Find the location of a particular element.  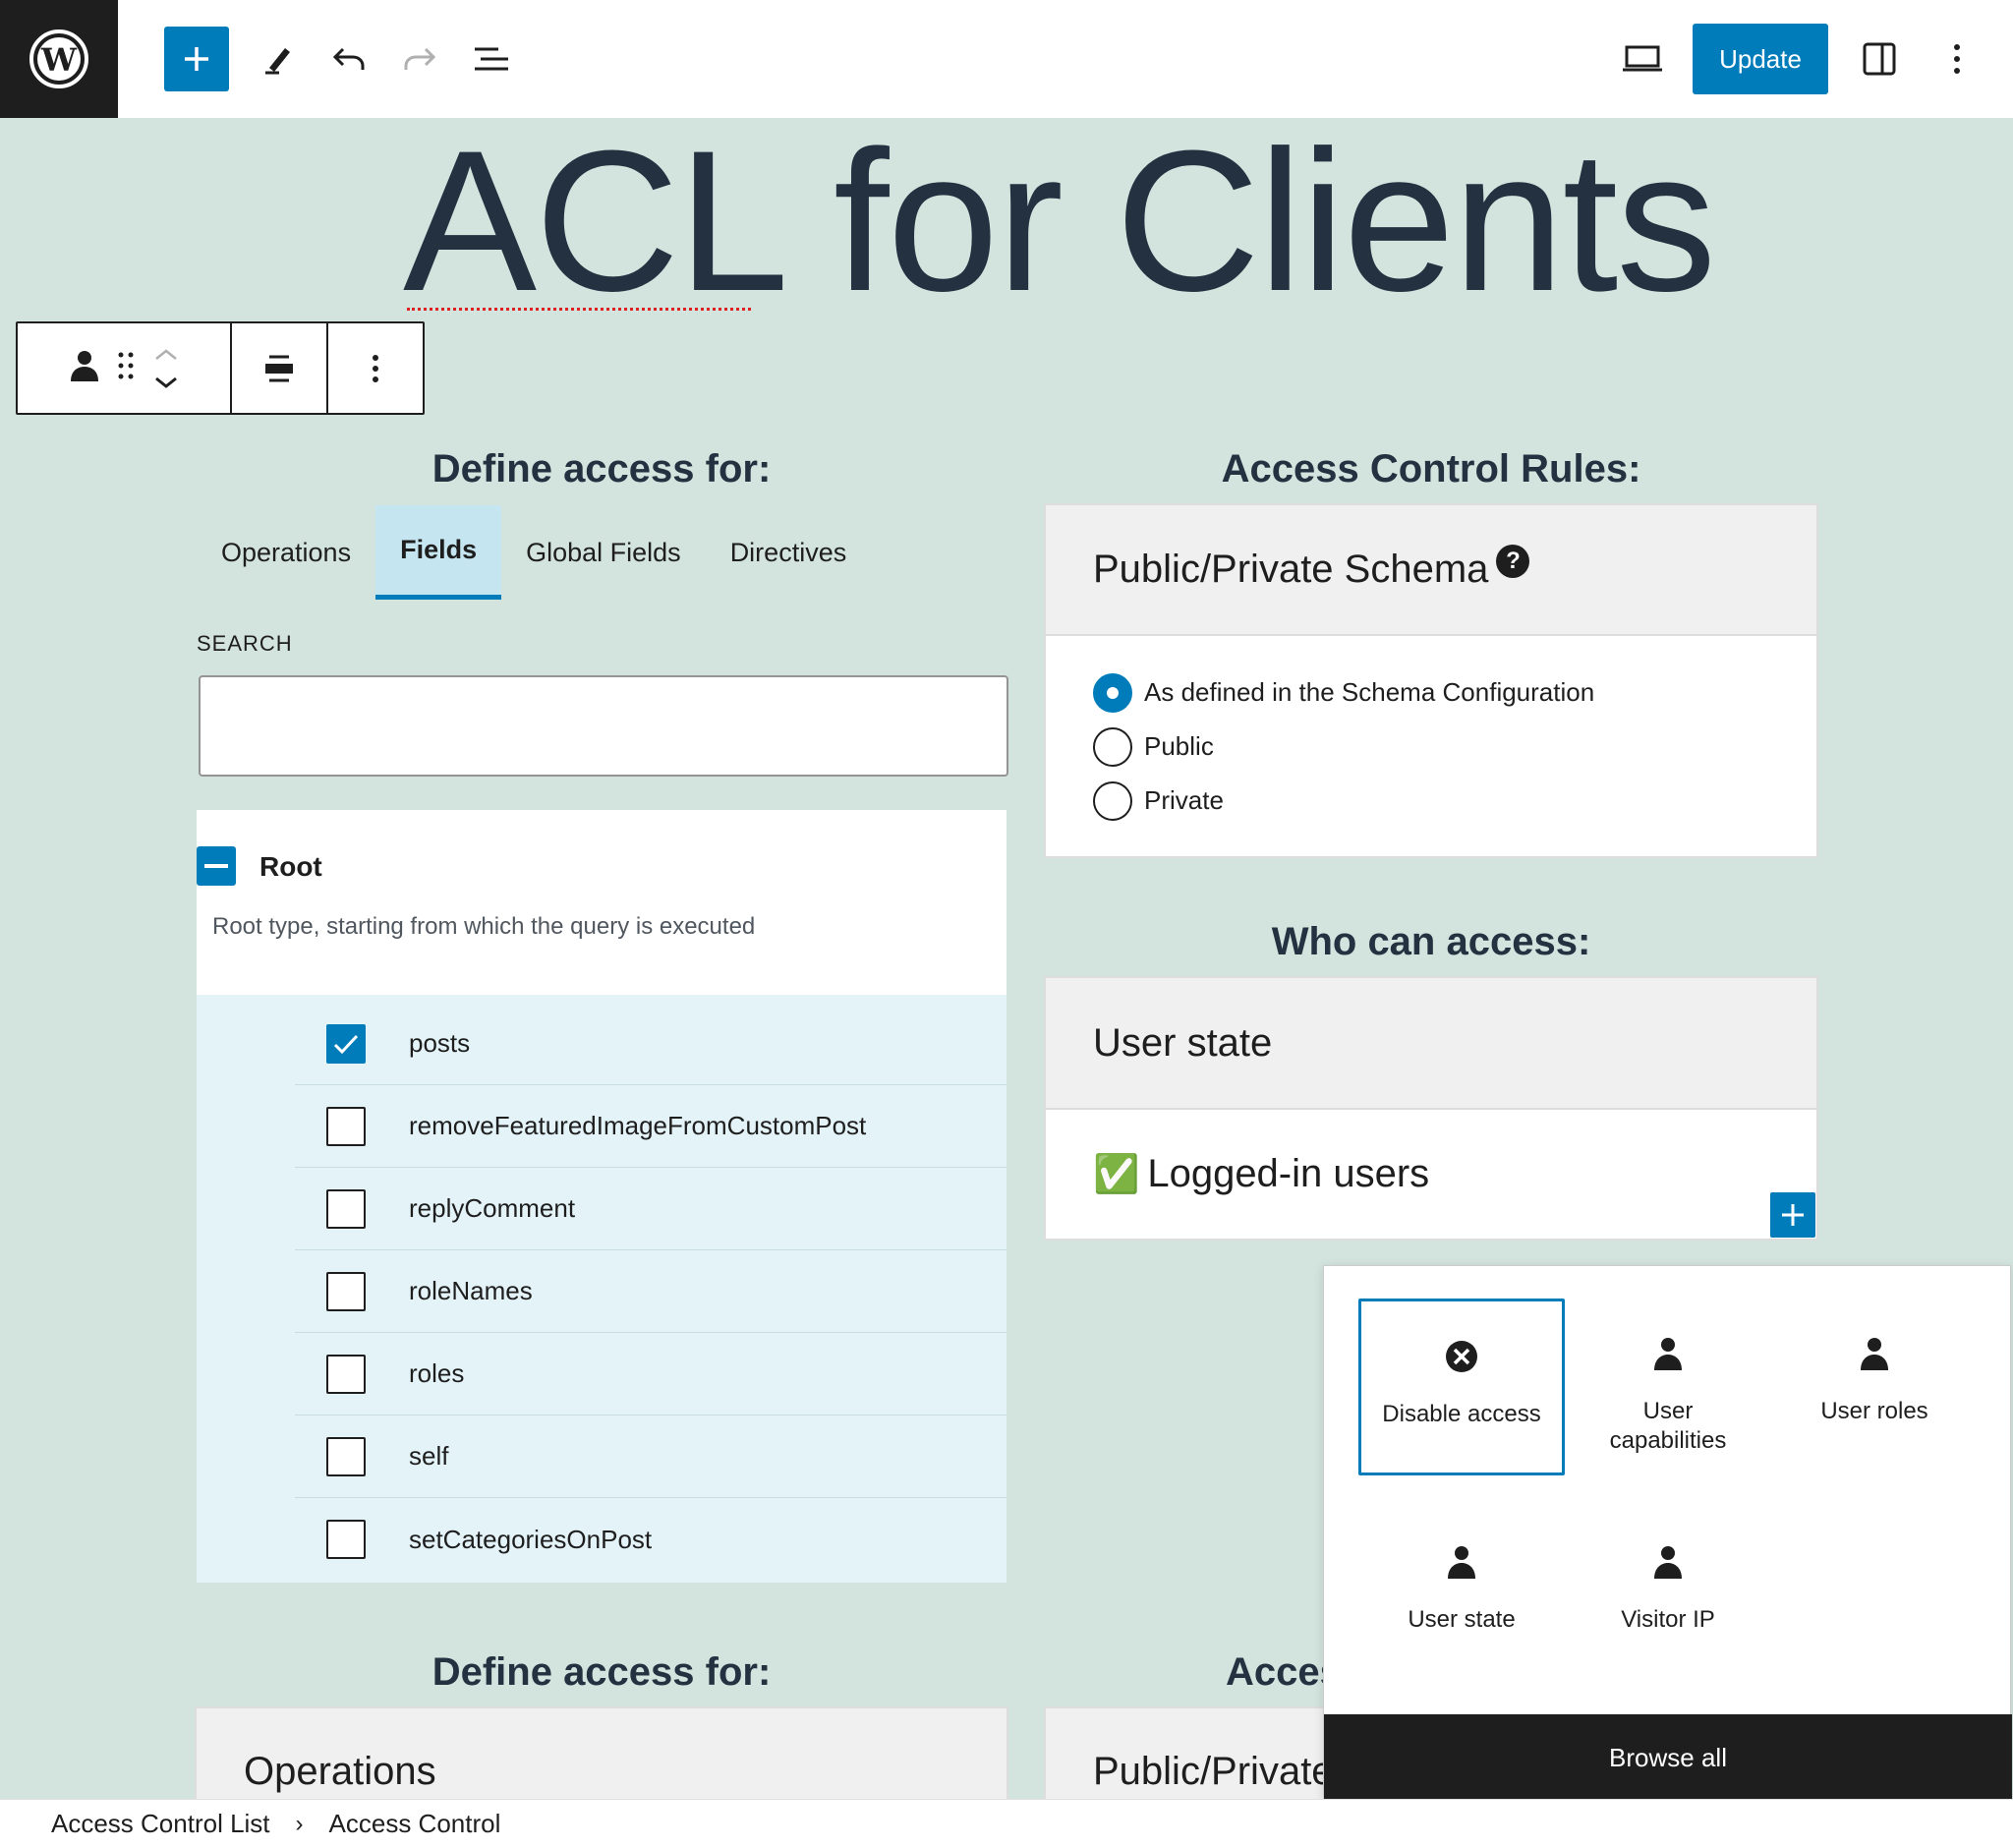

radio-label: As defined in the Schema Configuration is located at coordinates (1369, 692).